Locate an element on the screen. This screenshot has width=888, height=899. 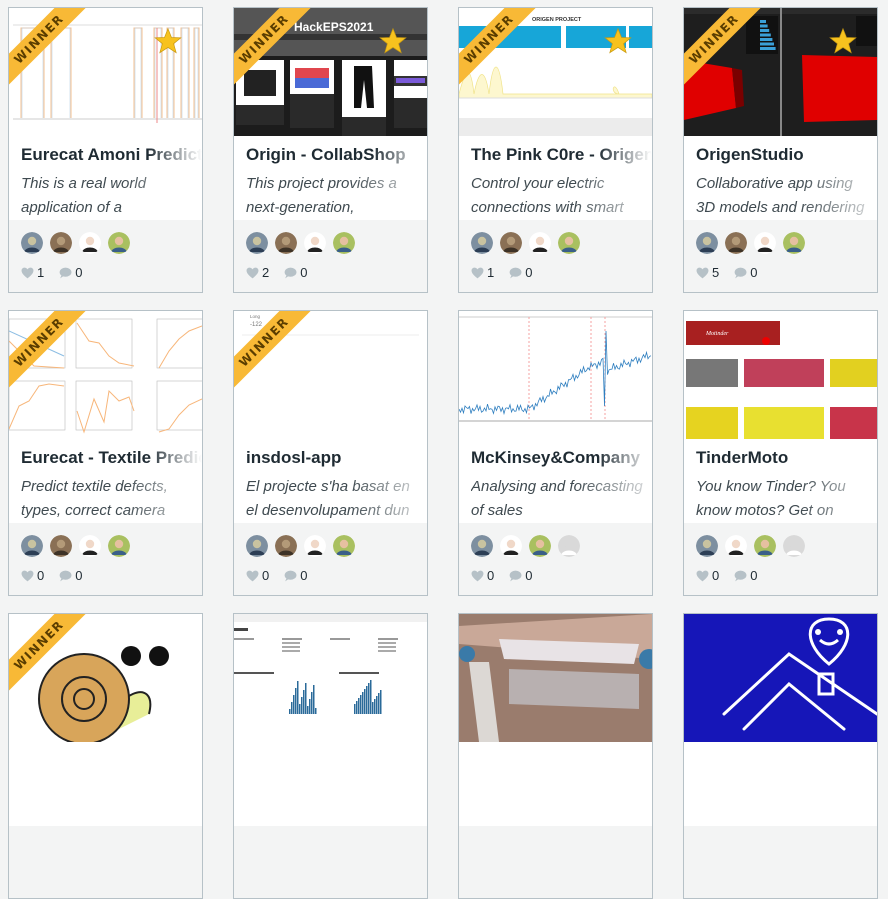
project-title: Origin - CollabShop is located at coordinates (336, 155).